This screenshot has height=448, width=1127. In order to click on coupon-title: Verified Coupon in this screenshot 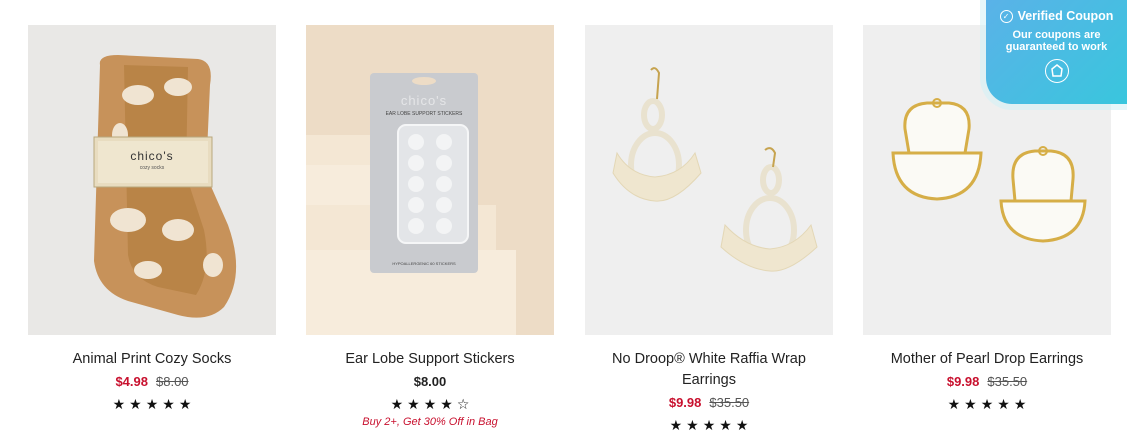, I will do `click(1065, 16)`.